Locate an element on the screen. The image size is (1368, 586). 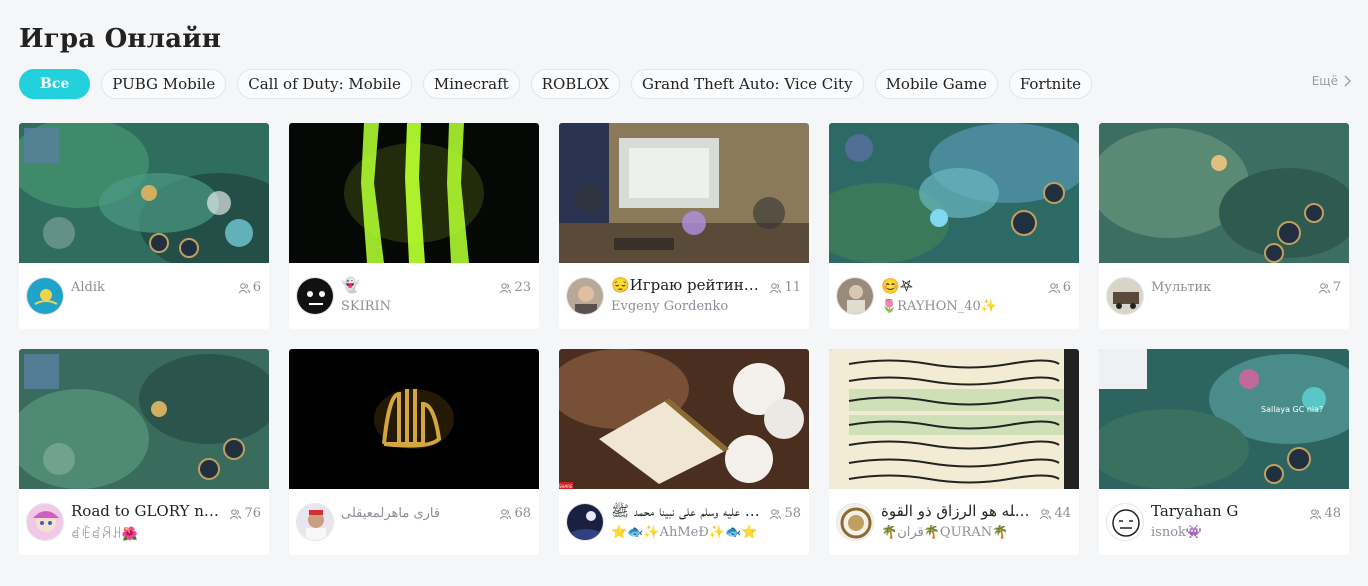
viewer-count-value: 48 is located at coordinates (1332, 513).